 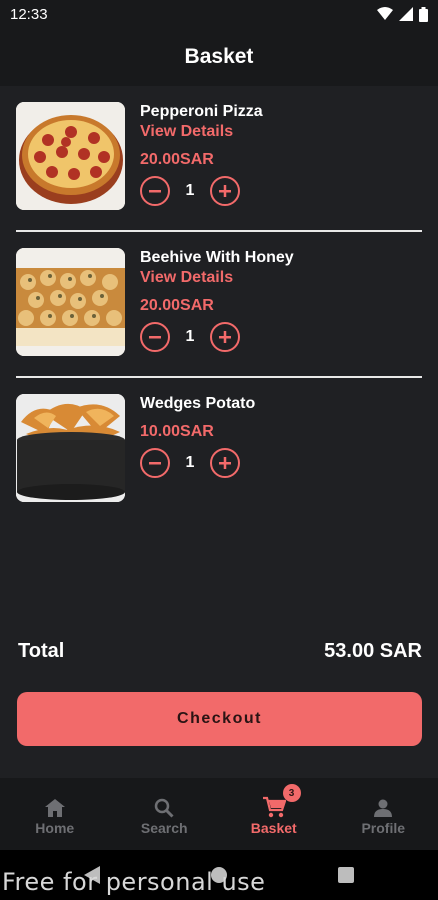 What do you see at coordinates (291, 793) in the screenshot?
I see `cart-badge: 3` at bounding box center [291, 793].